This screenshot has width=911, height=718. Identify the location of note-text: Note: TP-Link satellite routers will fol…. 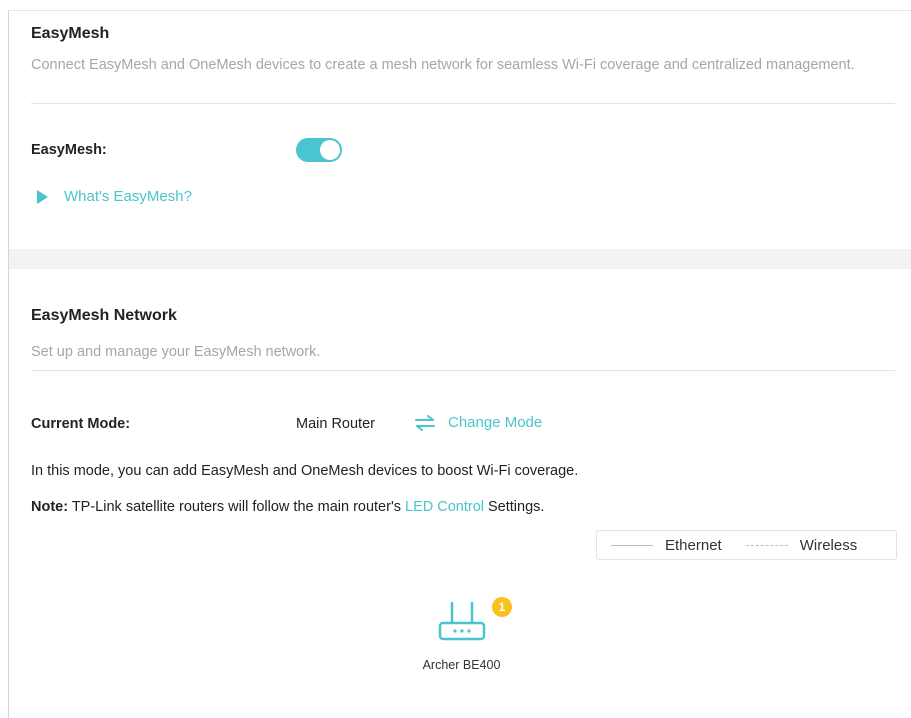
(287, 507).